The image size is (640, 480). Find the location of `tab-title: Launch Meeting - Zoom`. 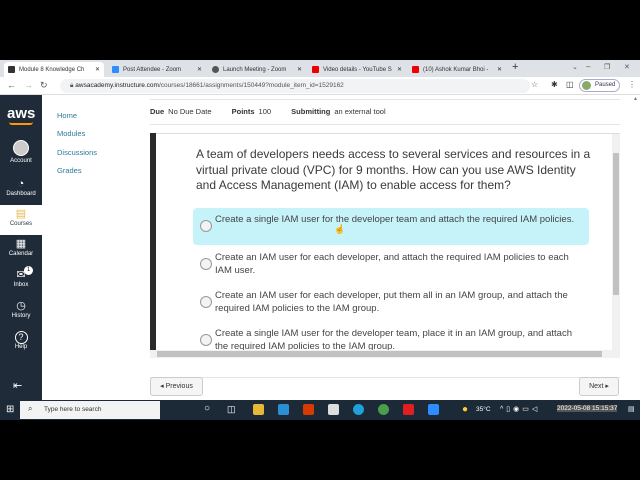

tab-title: Launch Meeting - Zoom is located at coordinates (255, 69).